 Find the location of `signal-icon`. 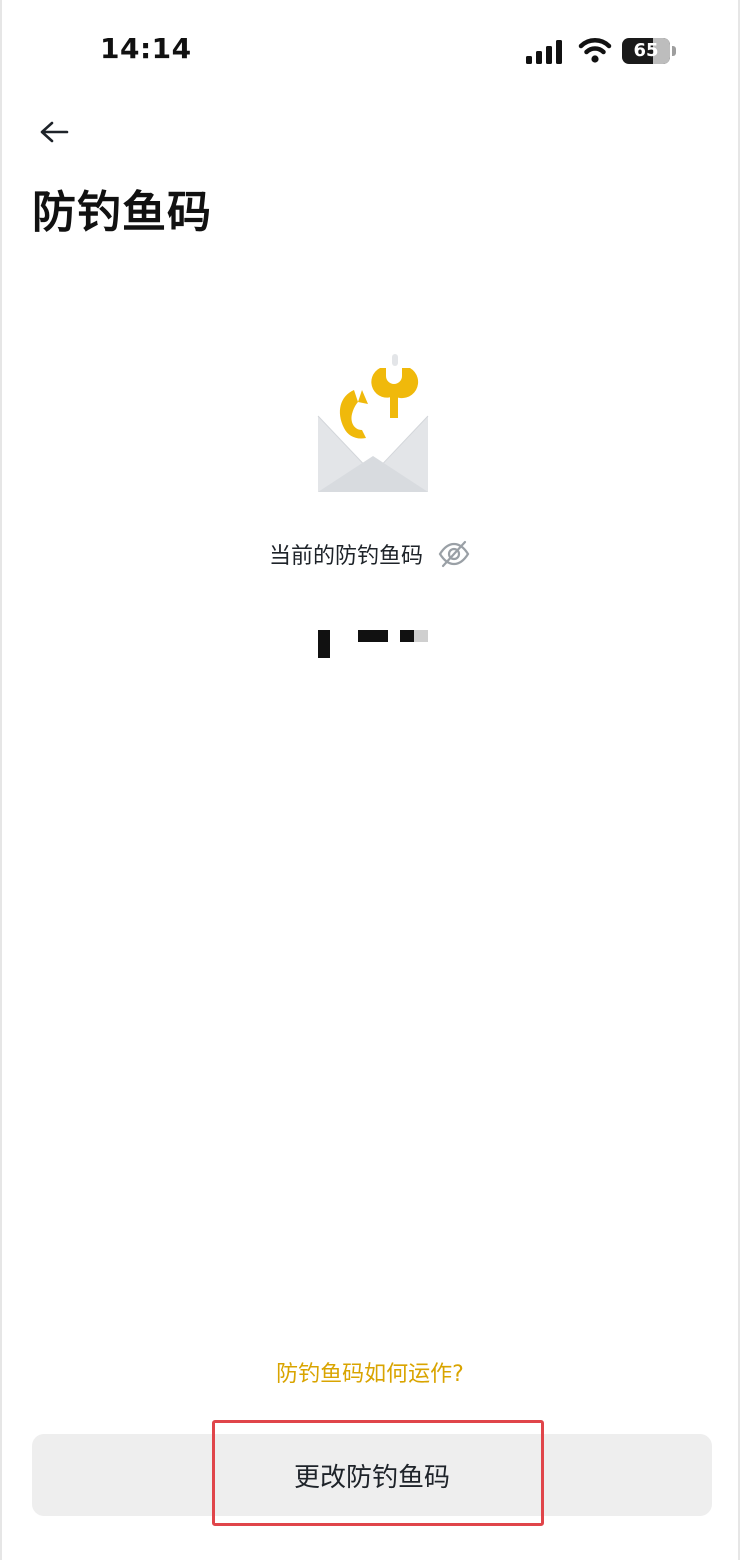

signal-icon is located at coordinates (544, 52).